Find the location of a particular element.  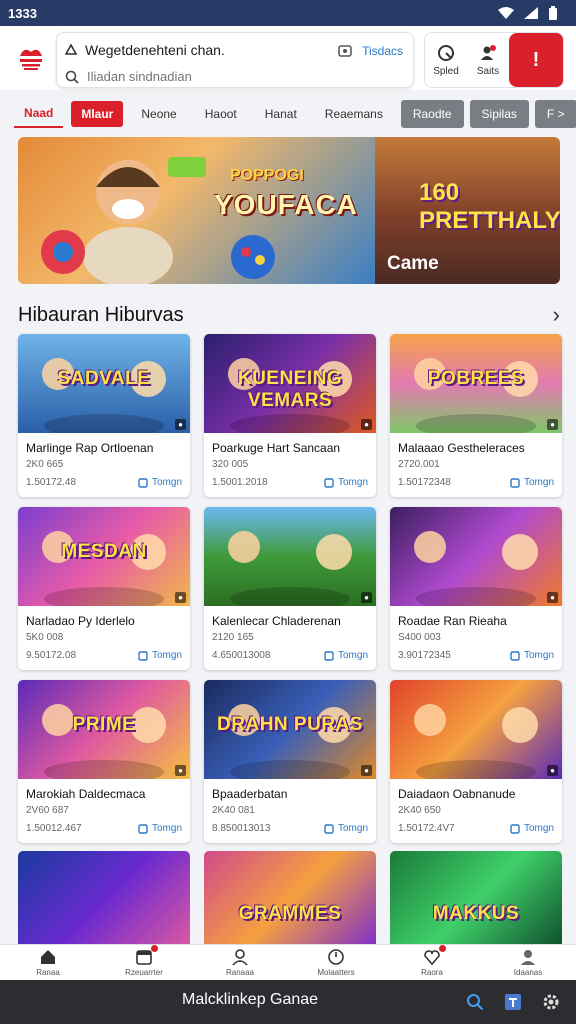

game-card-partial is located at coordinates (104, 901).